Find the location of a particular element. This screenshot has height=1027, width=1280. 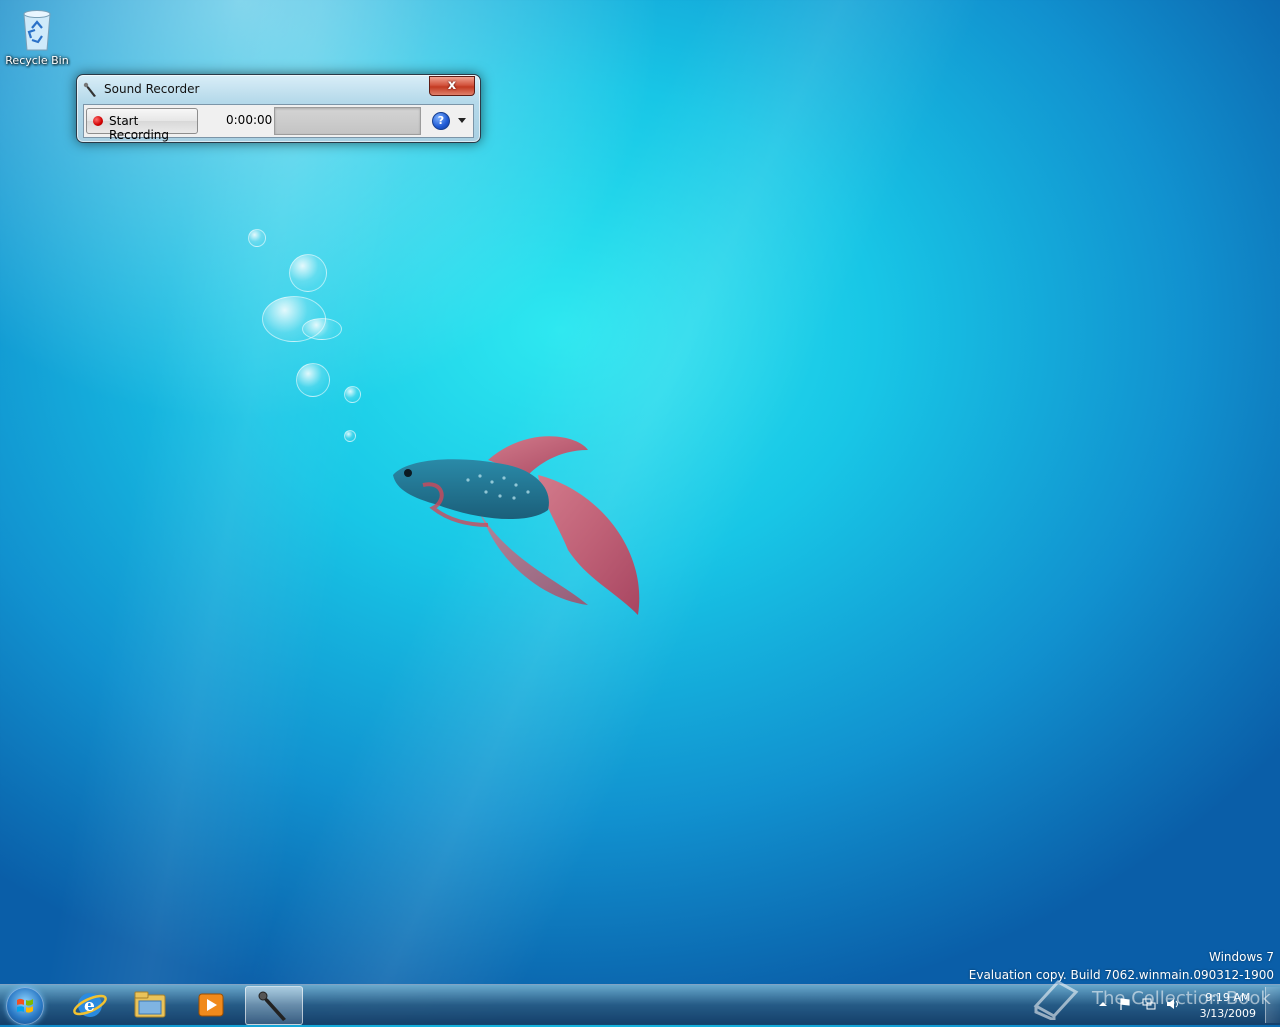

desktop-icon-recycle-bin: Recycle Bin is located at coordinates (37, 36).